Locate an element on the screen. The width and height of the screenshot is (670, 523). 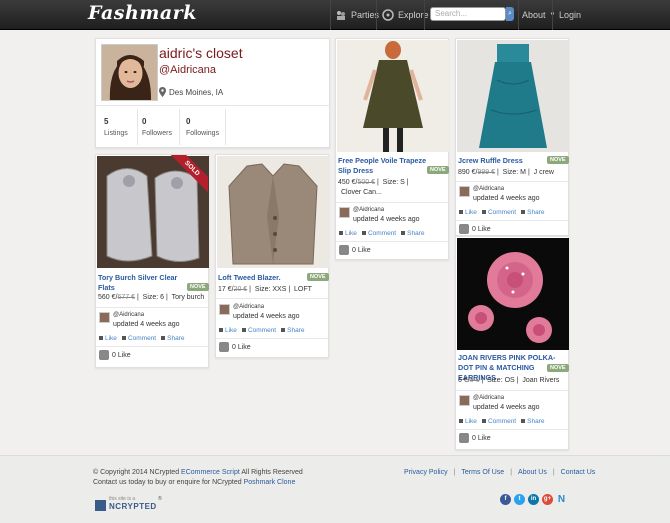
explore-icon is located at coordinates (388, 15).